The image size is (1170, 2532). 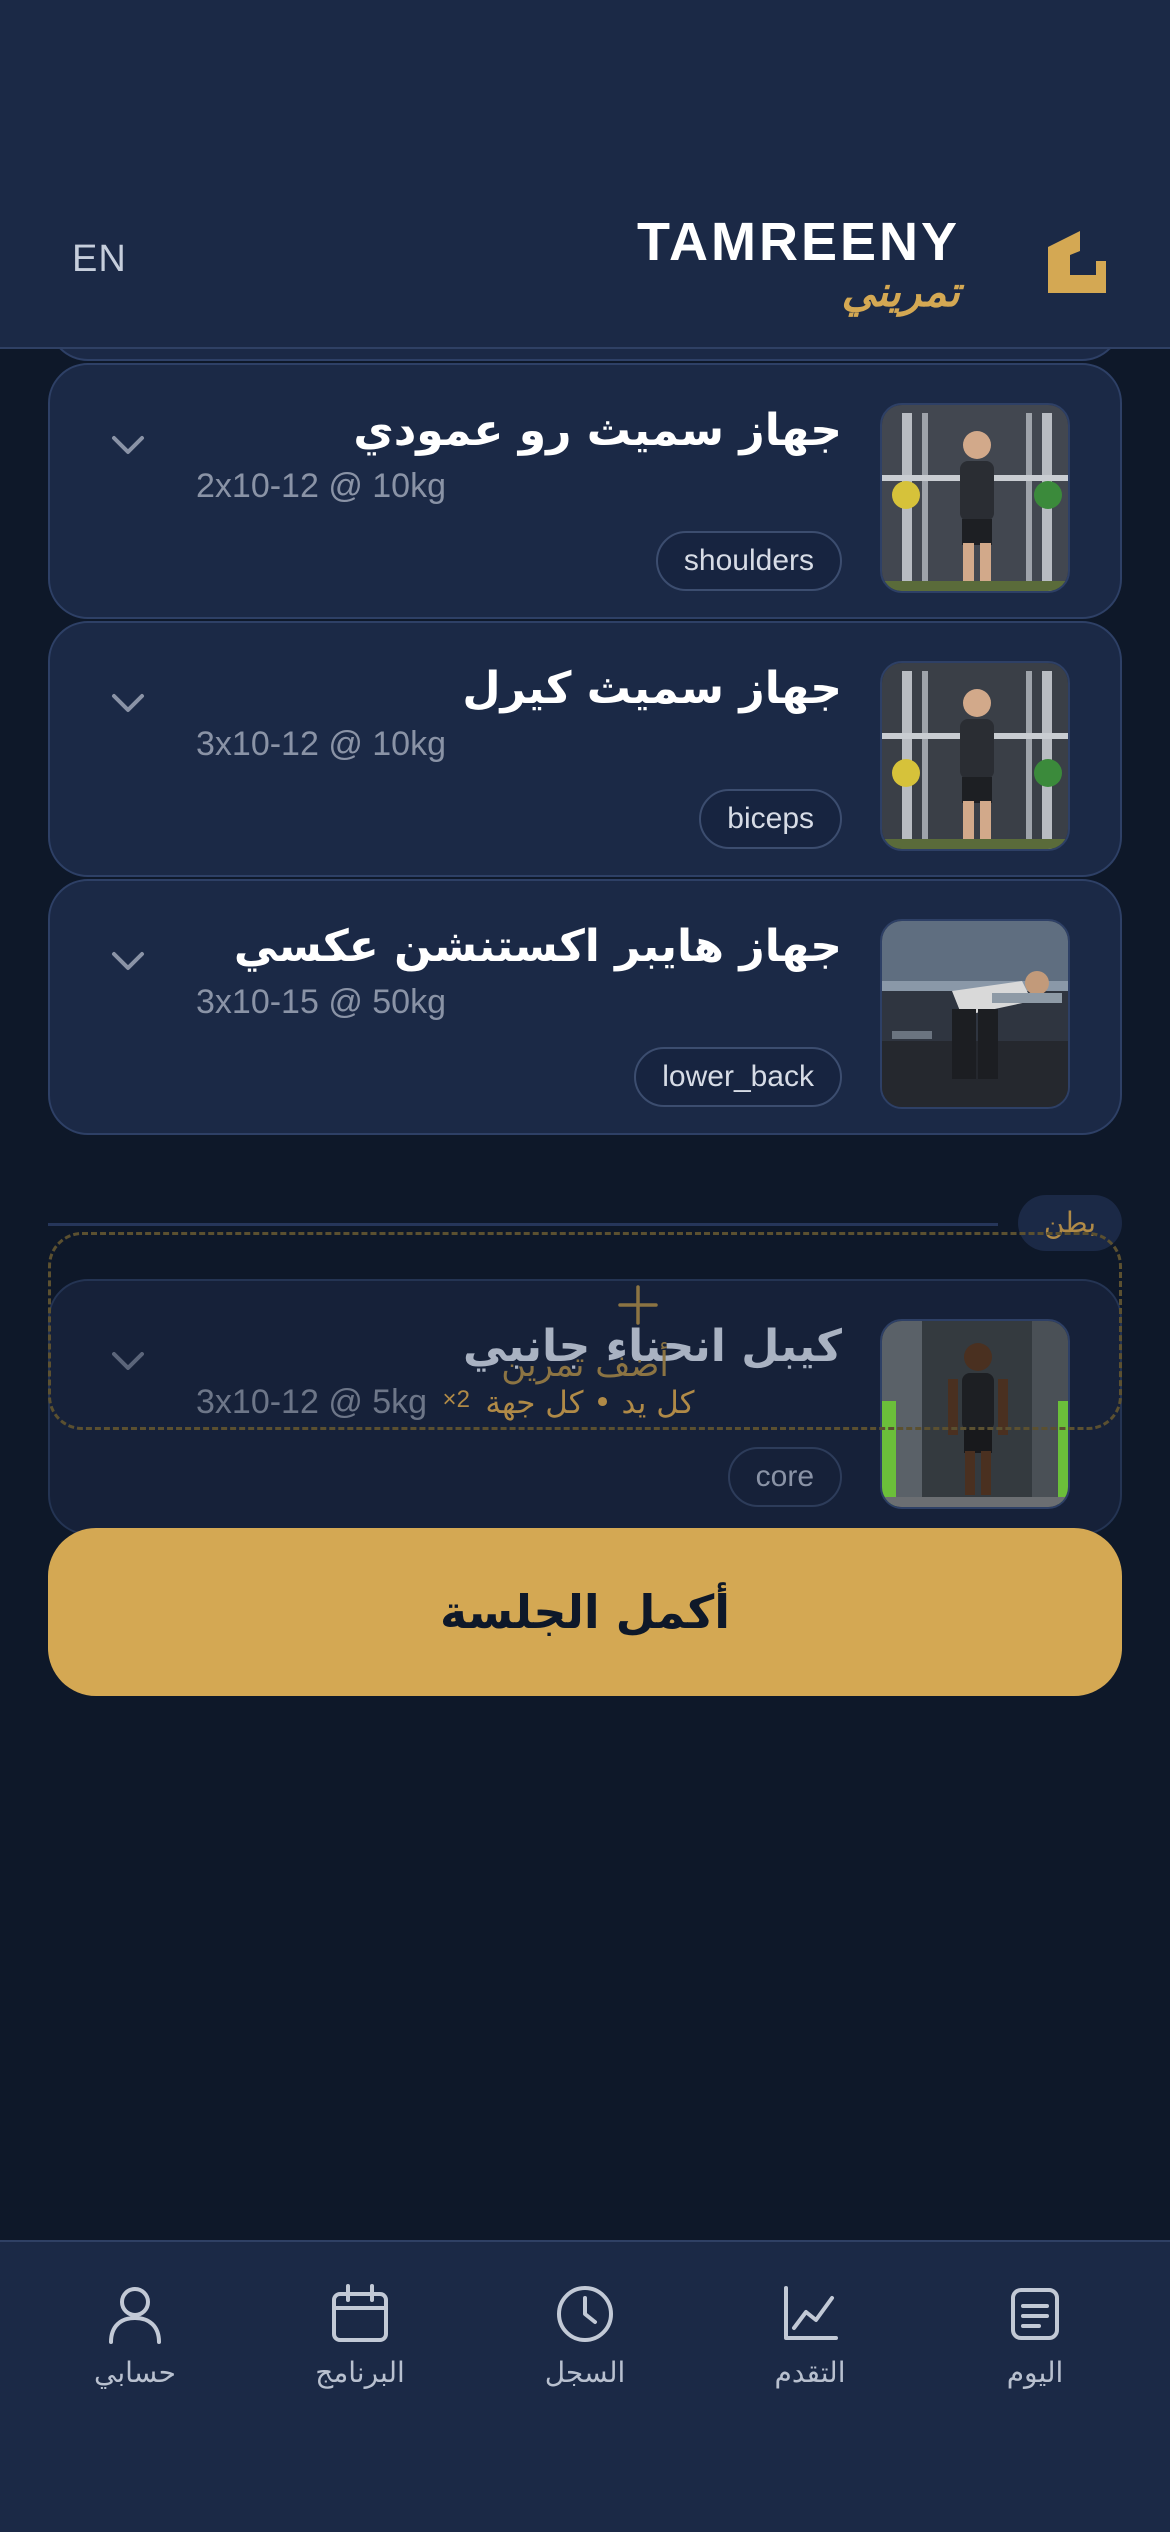 I want to click on muscle-tag: shoulders, so click(x=748, y=561).